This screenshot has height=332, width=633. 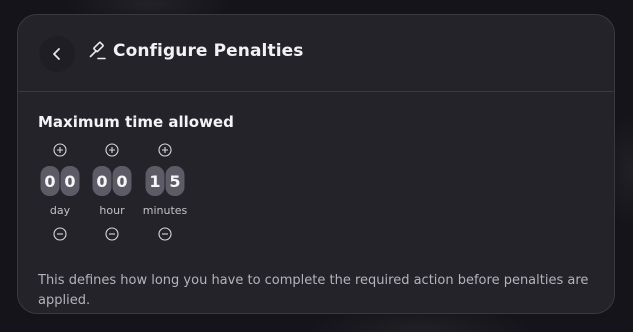 I want to click on hour-digit-2: 0, so click(x=122, y=181).